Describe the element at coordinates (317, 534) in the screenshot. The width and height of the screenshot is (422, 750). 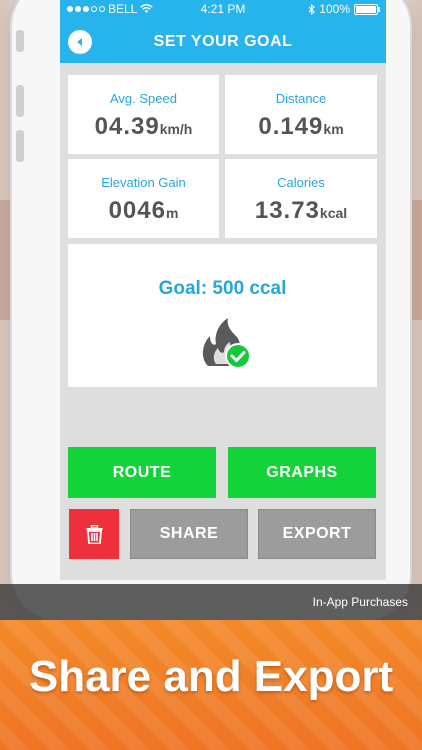
I see `export-button: EXPORT` at that location.